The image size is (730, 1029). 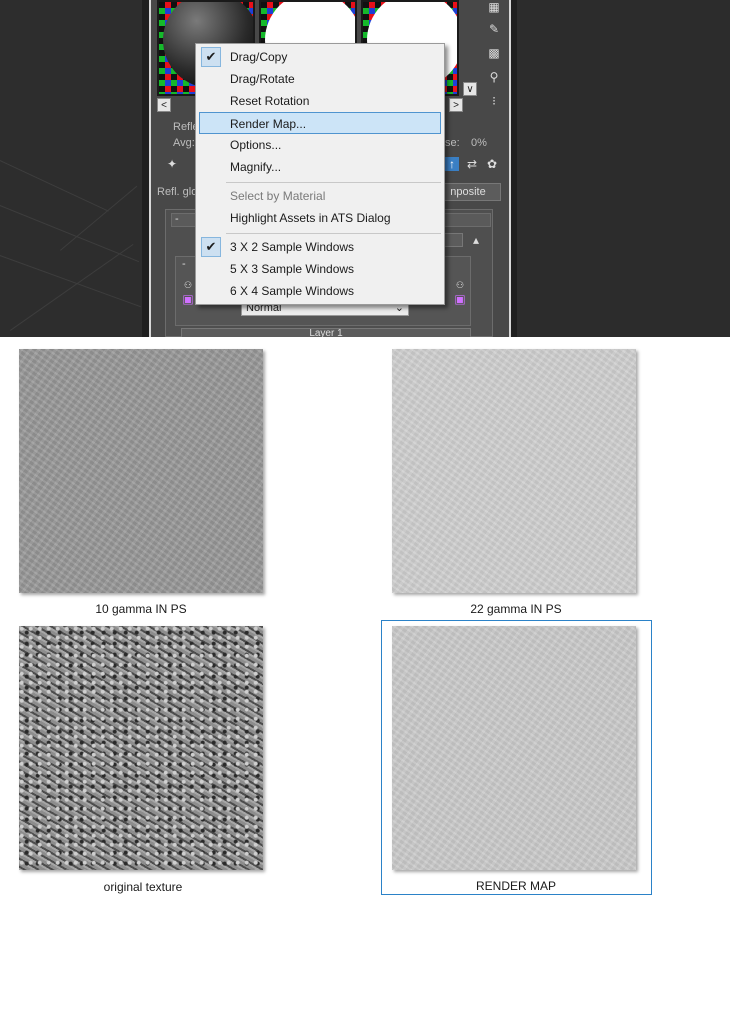 What do you see at coordinates (460, 285) in the screenshot?
I see `visibility-icon-right: ⚇` at bounding box center [460, 285].